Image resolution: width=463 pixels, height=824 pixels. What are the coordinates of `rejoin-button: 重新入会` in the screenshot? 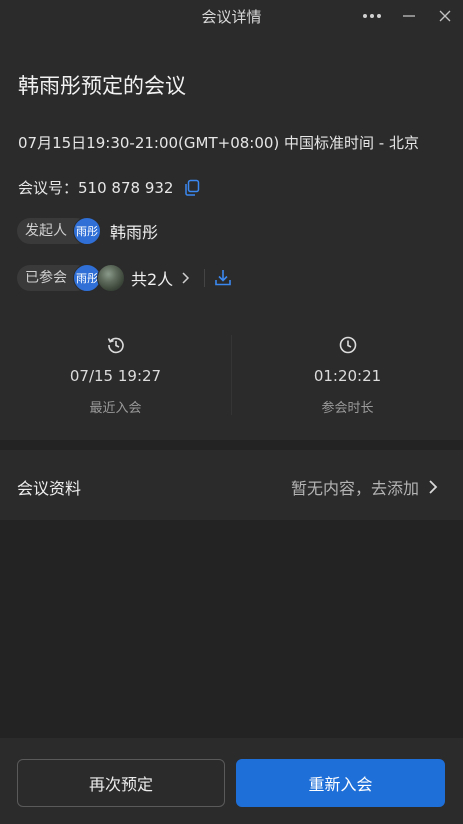 It's located at (340, 783).